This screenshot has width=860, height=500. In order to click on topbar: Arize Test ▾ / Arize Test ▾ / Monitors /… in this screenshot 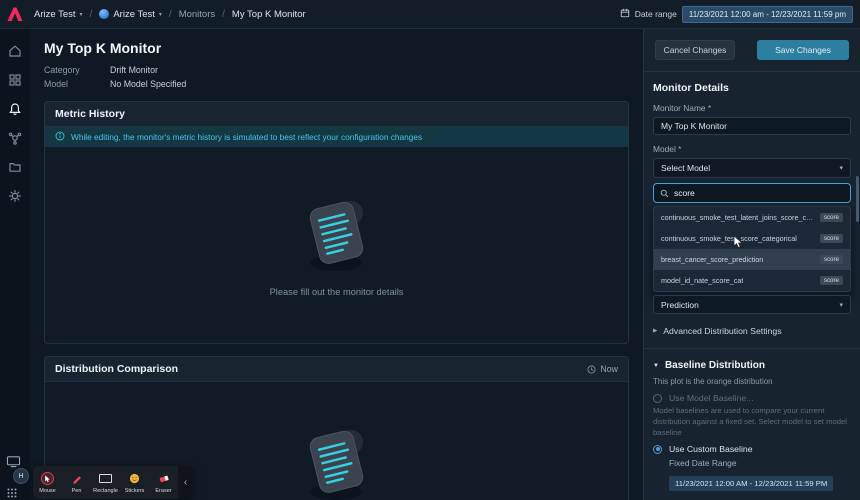, I will do `click(430, 14)`.